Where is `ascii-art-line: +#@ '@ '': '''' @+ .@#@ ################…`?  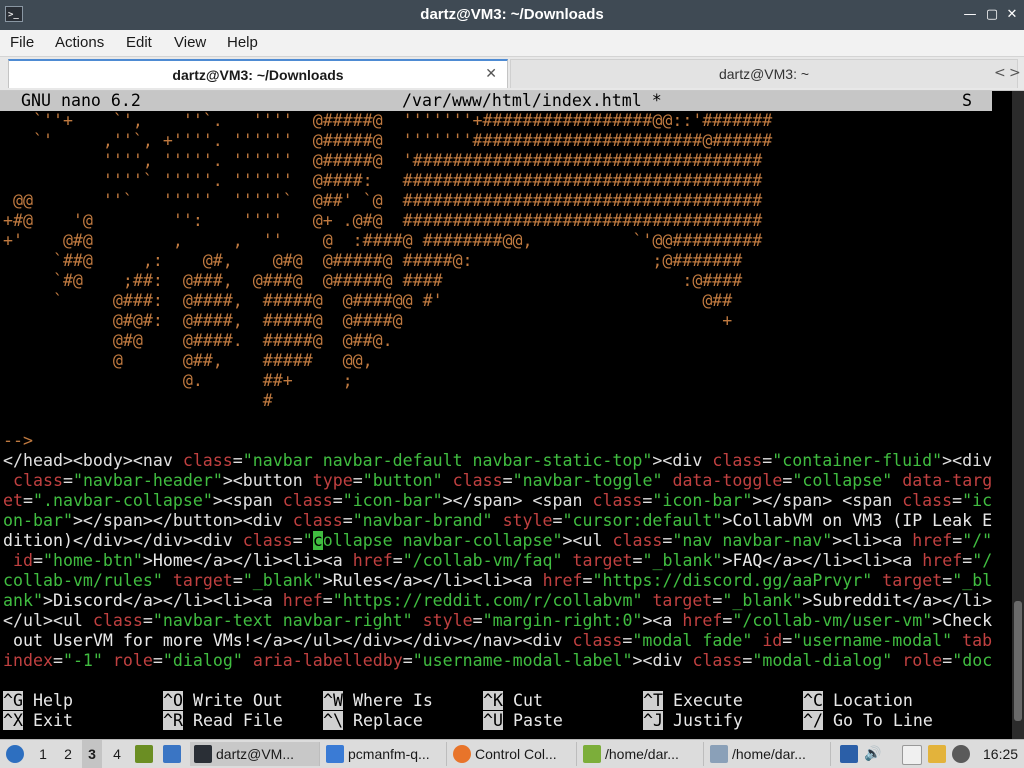 ascii-art-line: +#@ '@ '': '''' @+ .@#@ ################… is located at coordinates (383, 220).